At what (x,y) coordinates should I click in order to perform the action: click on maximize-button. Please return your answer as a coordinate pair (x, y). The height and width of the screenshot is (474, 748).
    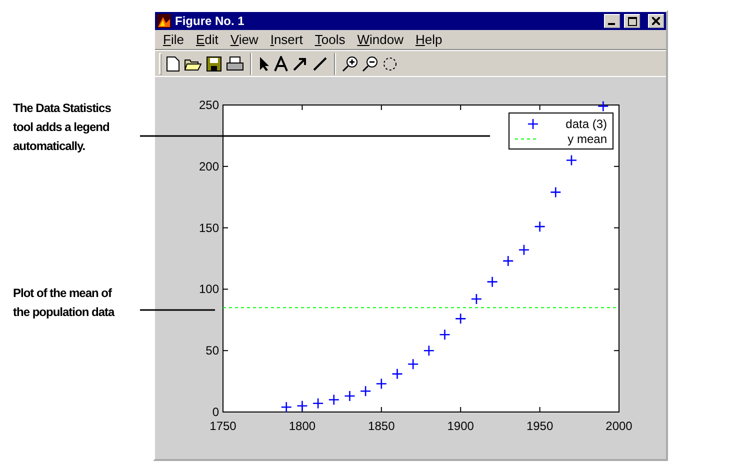
    Looking at the image, I should click on (632, 21).